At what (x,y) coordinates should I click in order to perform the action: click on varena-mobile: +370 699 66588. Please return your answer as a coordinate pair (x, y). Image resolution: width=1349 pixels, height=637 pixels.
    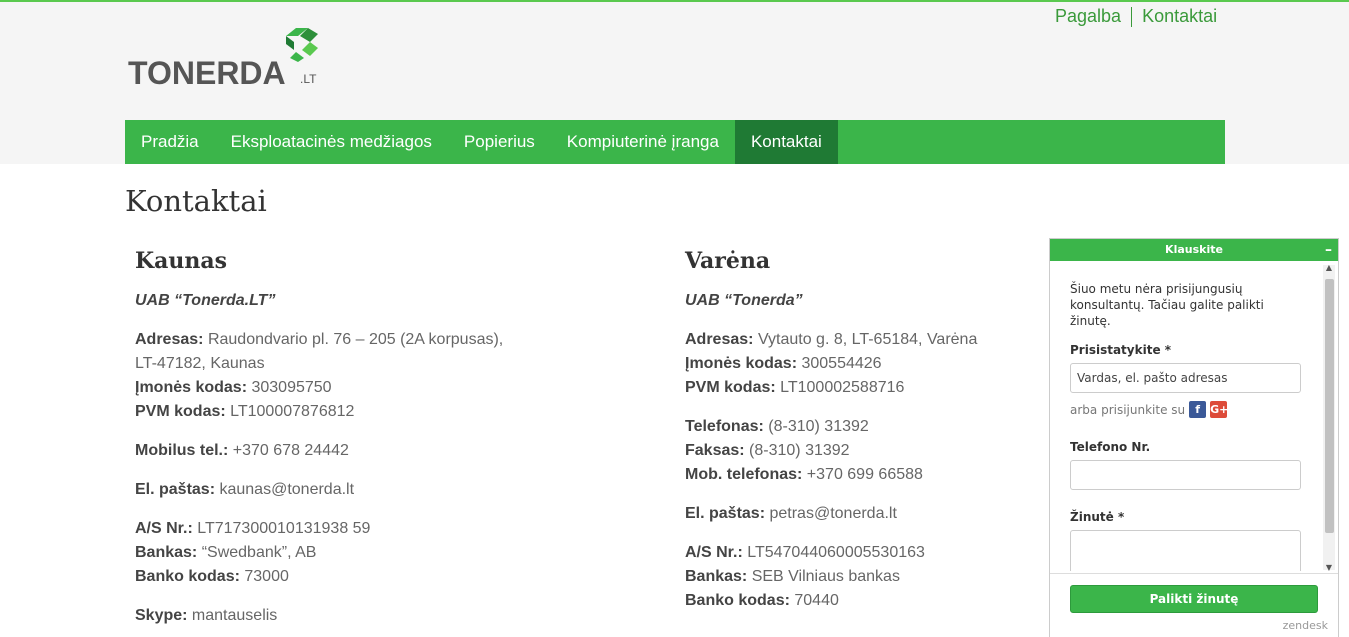
    Looking at the image, I should click on (864, 474).